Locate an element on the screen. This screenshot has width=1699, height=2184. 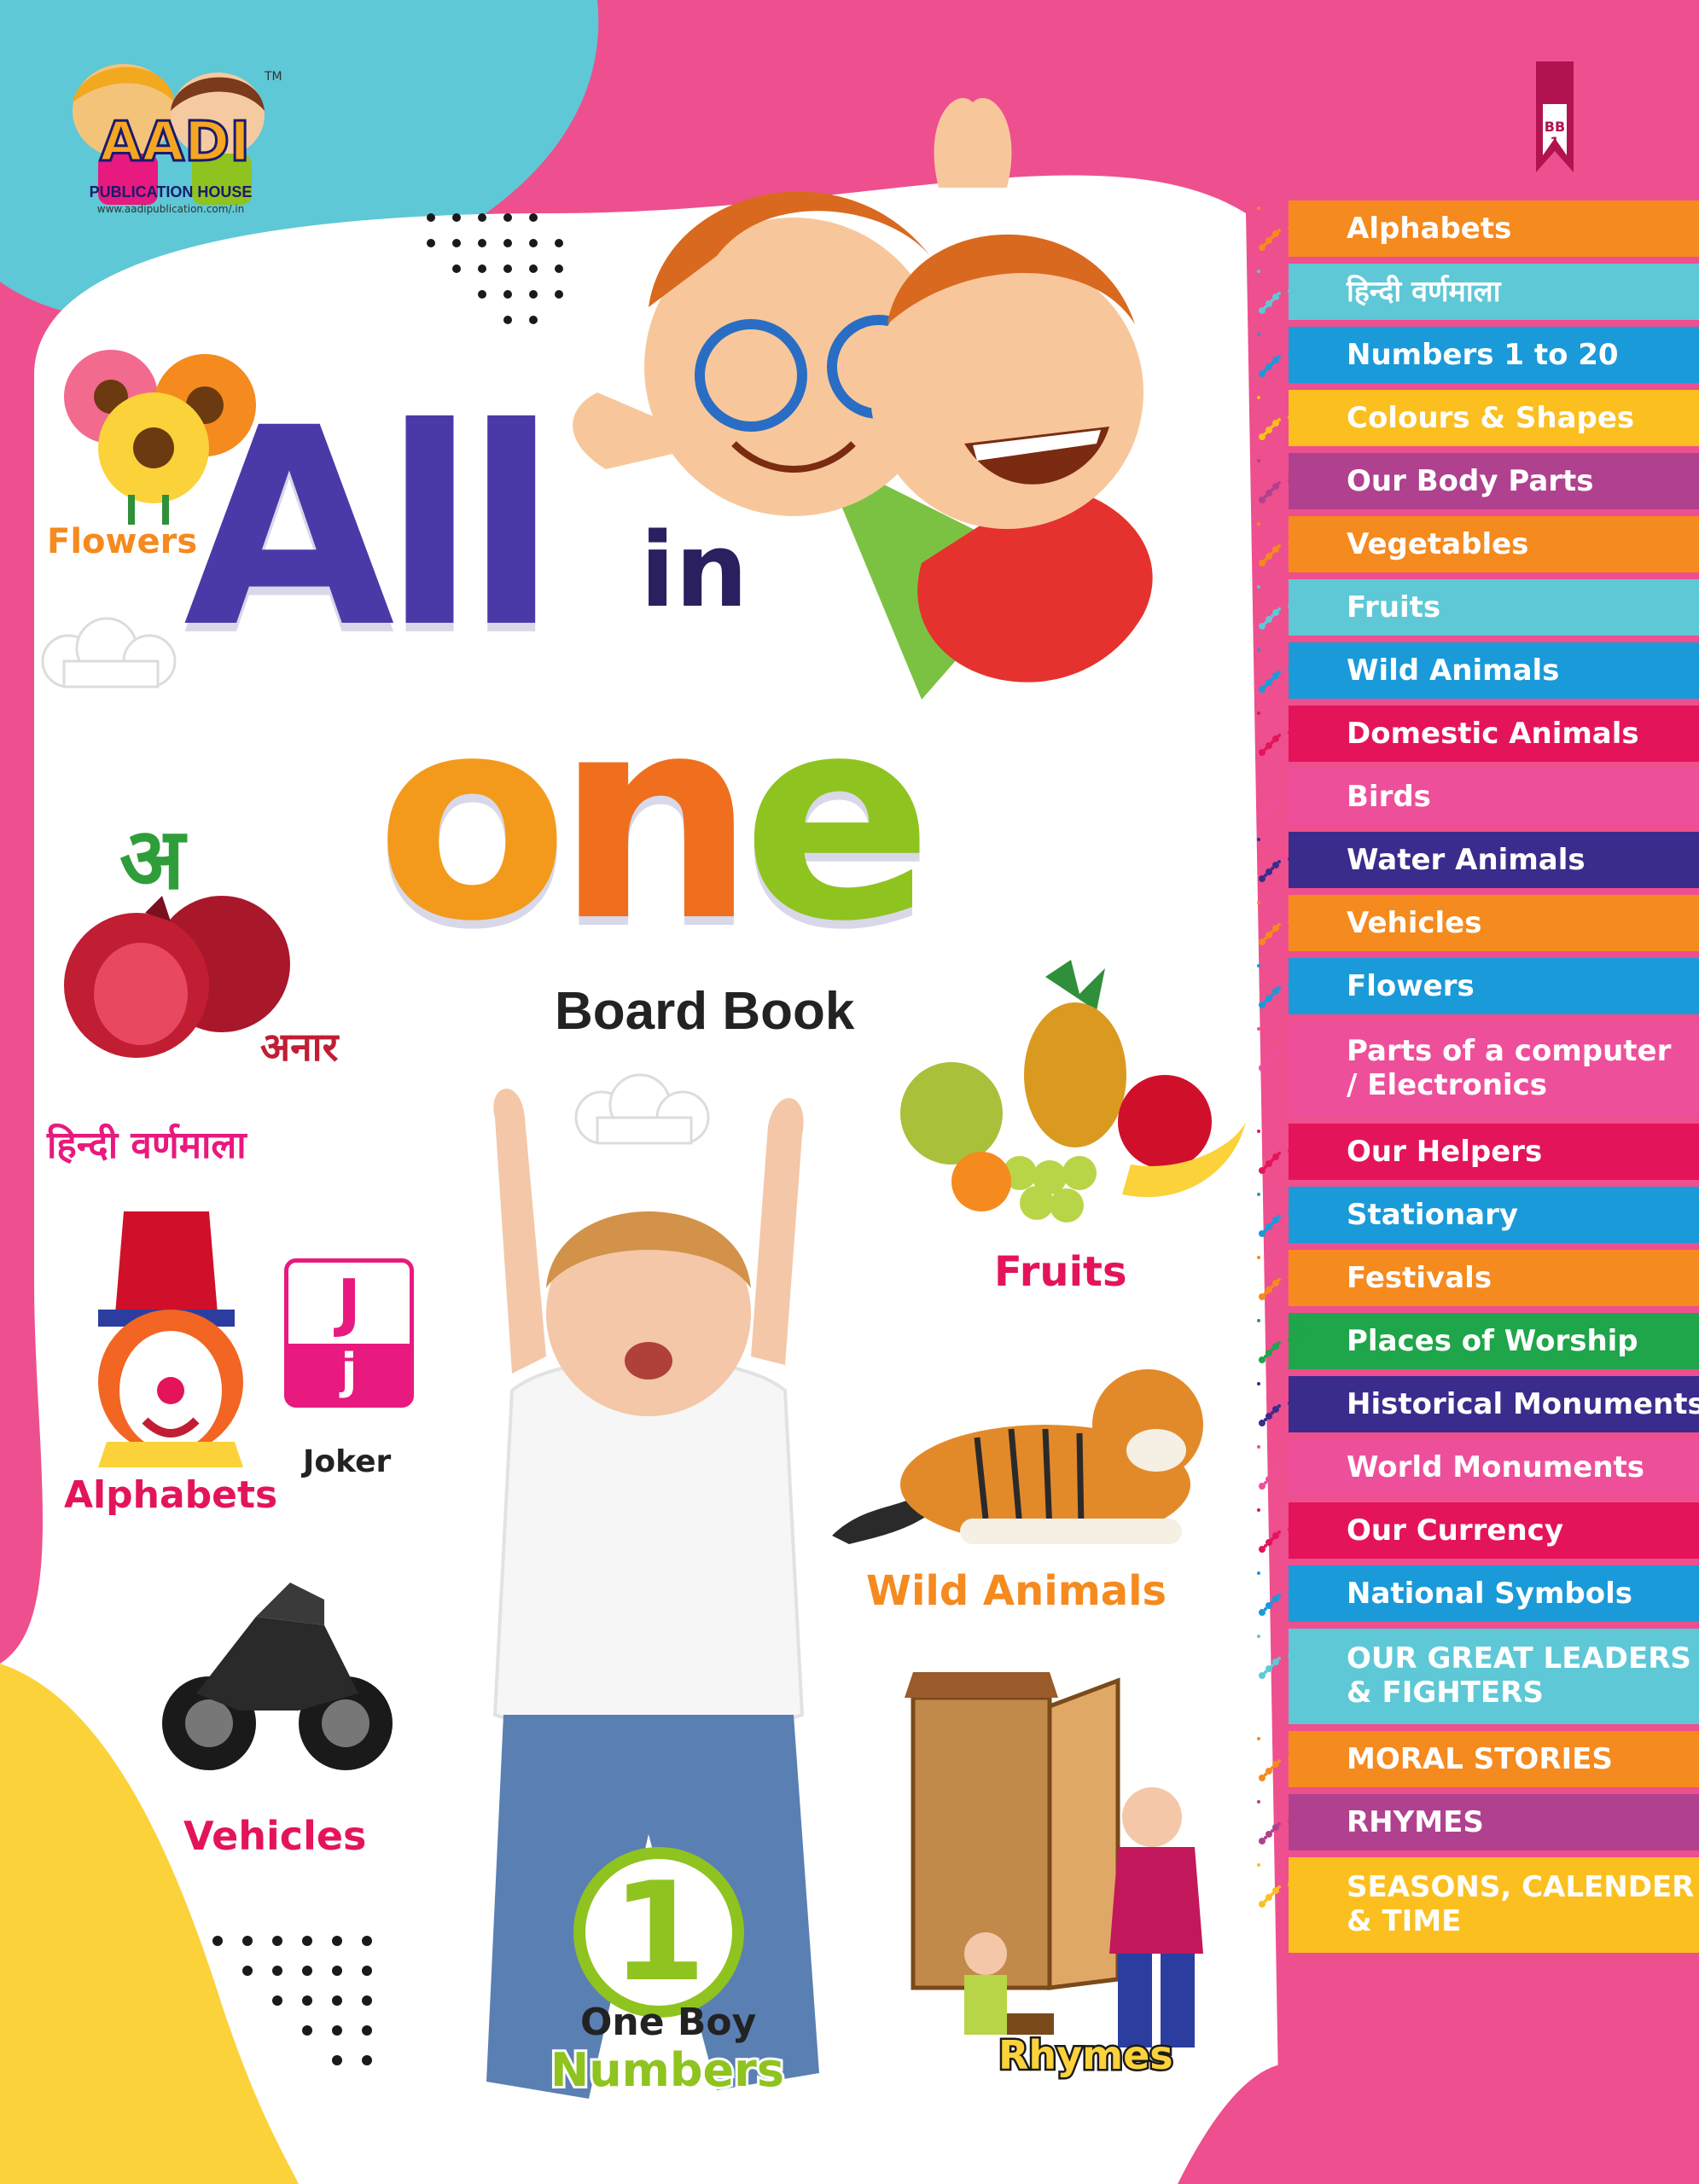
trademark: TM is located at coordinates (273, 77).